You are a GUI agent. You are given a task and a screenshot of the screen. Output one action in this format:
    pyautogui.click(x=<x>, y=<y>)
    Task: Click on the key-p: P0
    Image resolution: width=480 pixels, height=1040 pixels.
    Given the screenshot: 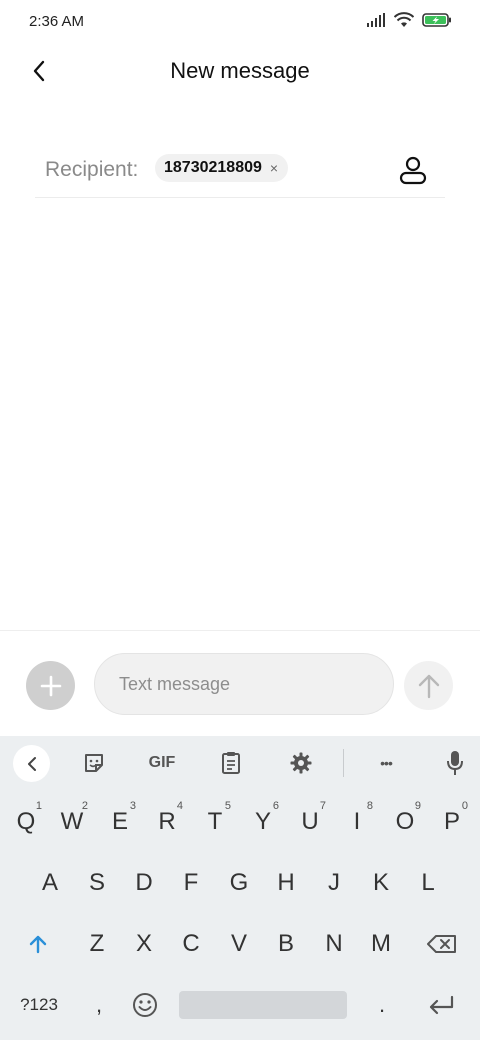 What is the action you would take?
    pyautogui.click(x=452, y=822)
    